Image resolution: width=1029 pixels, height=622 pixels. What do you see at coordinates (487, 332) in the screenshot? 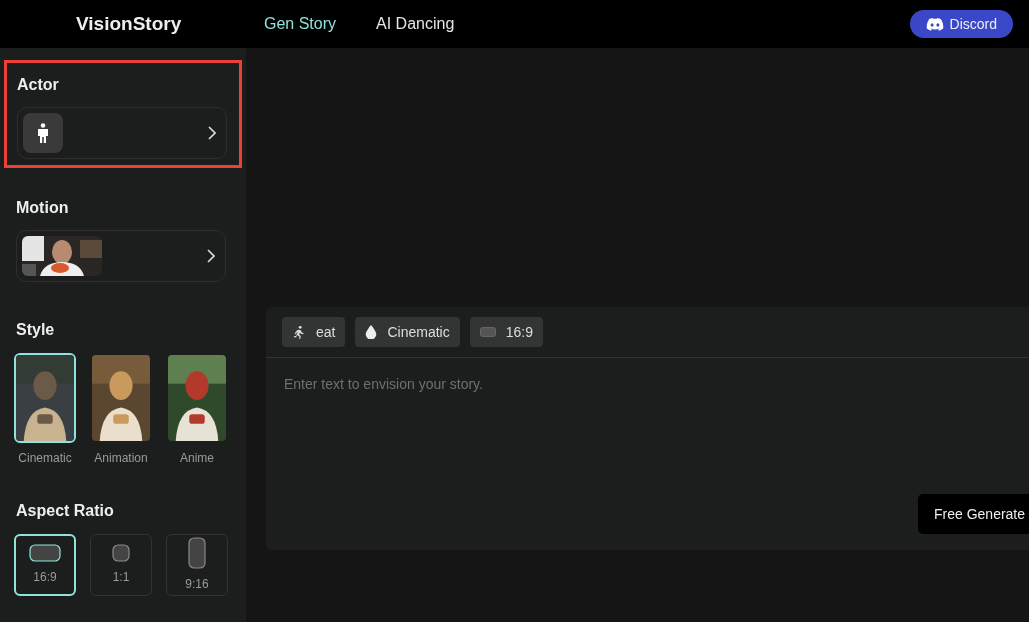
I see `frame-icon` at bounding box center [487, 332].